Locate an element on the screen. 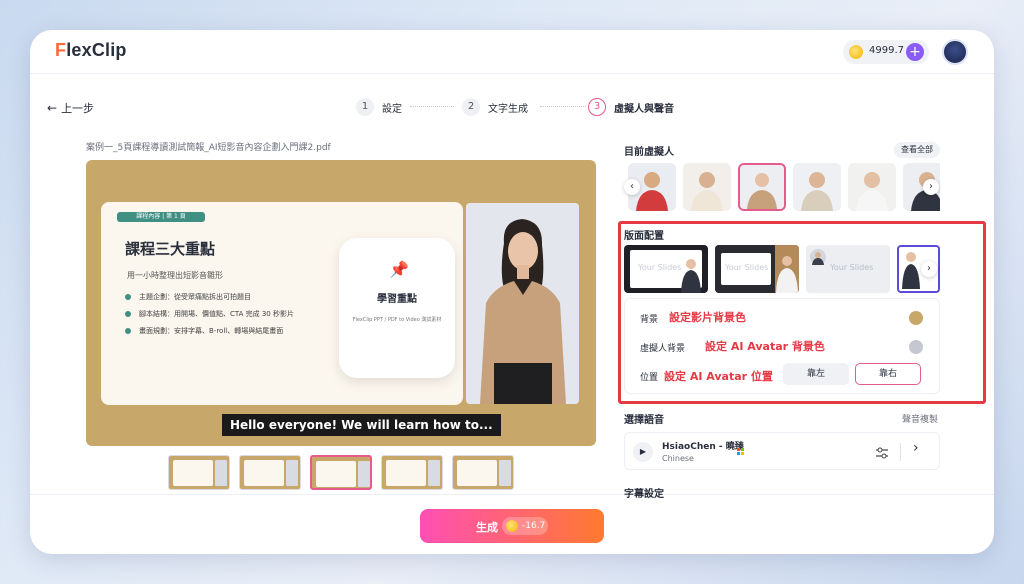 Image resolution: width=1024 pixels, height=584 pixels. current-avatar-title: 目前虛擬人 is located at coordinates (649, 152).